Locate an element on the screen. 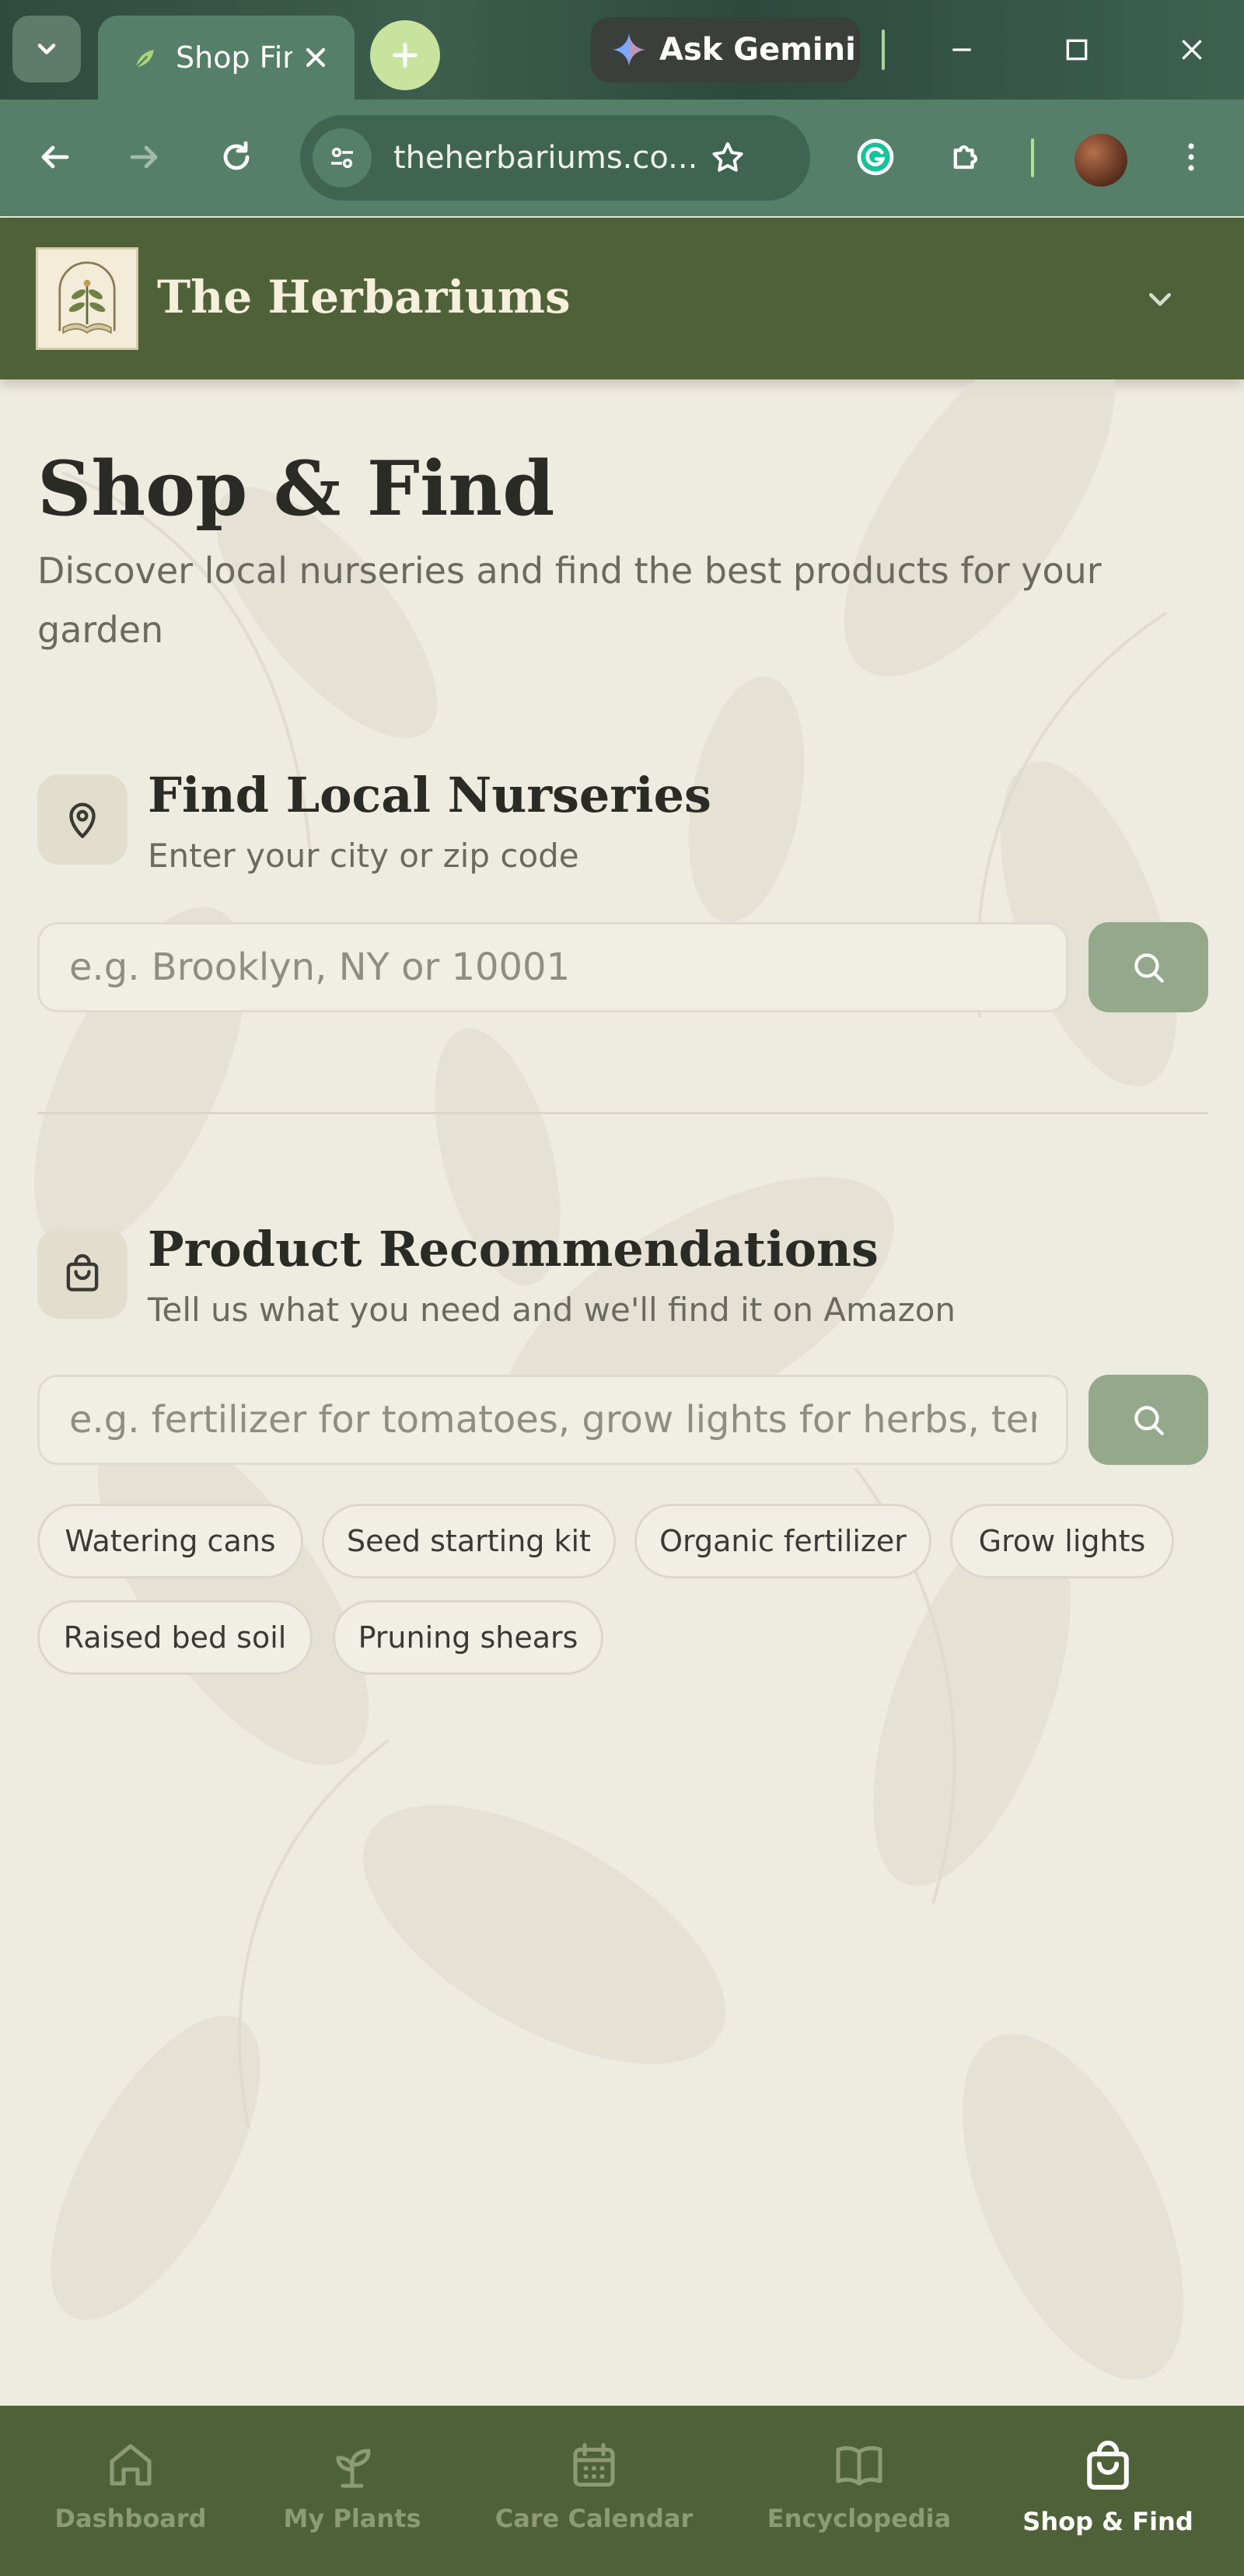 This screenshot has width=1244, height=2576. nav-label-dashboard: Dashboard is located at coordinates (130, 2518).